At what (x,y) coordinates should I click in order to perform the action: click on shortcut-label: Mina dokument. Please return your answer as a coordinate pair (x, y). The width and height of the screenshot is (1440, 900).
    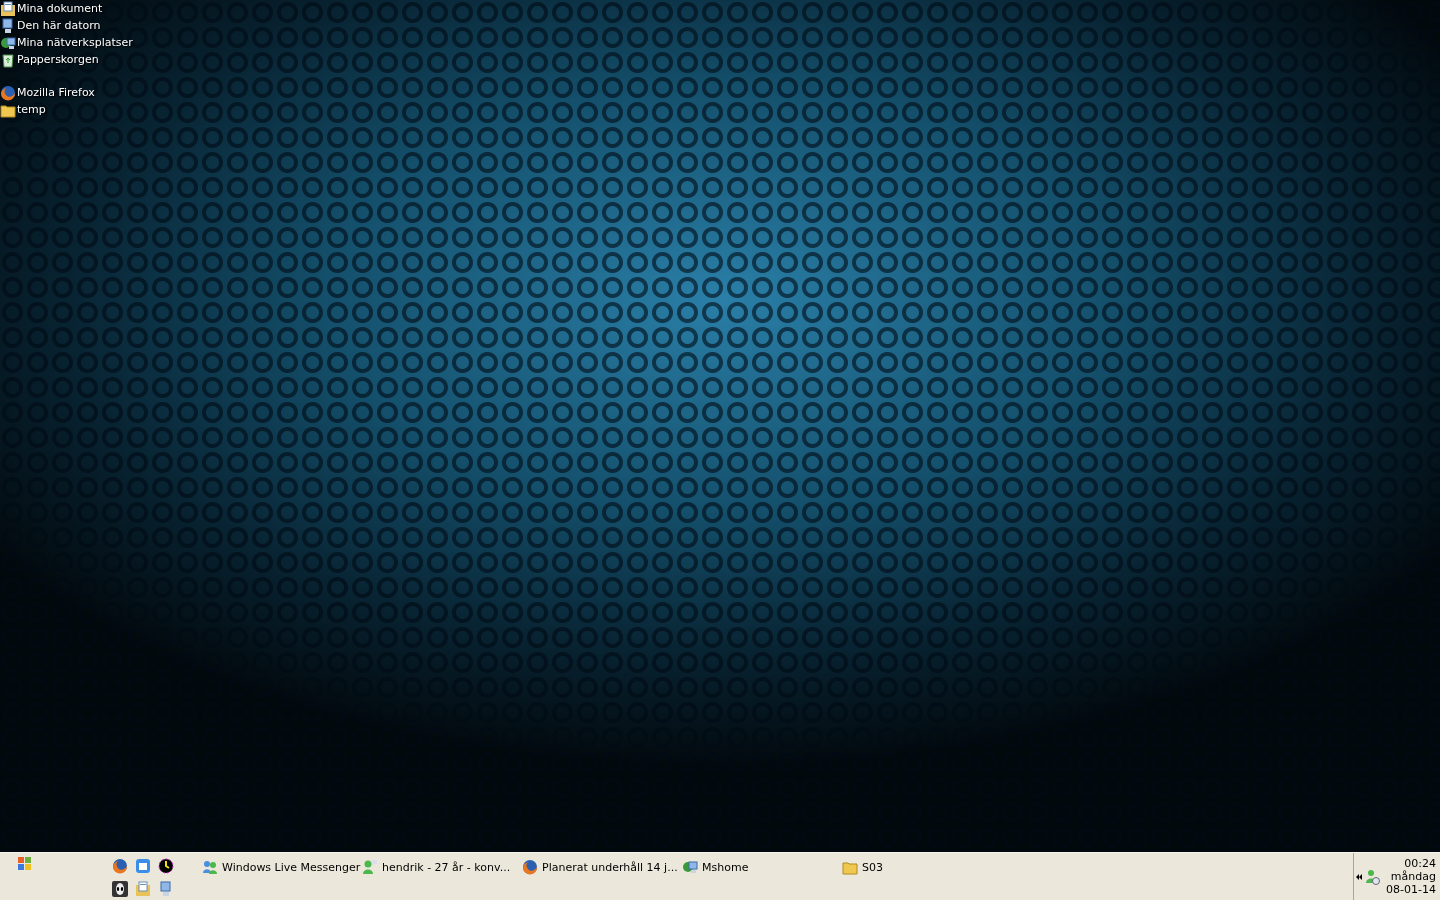
    Looking at the image, I should click on (60, 8).